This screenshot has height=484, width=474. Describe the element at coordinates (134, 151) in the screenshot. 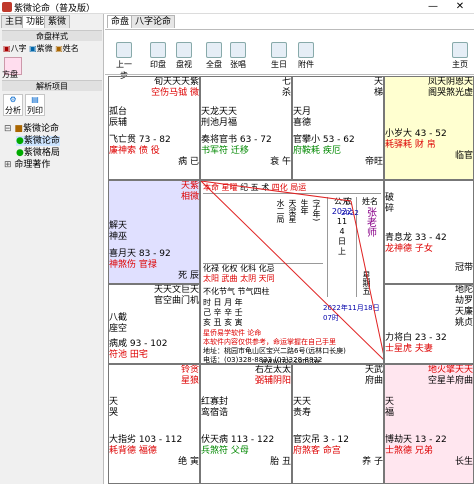

I see `palace-name: 廉神索 偾 役` at that location.